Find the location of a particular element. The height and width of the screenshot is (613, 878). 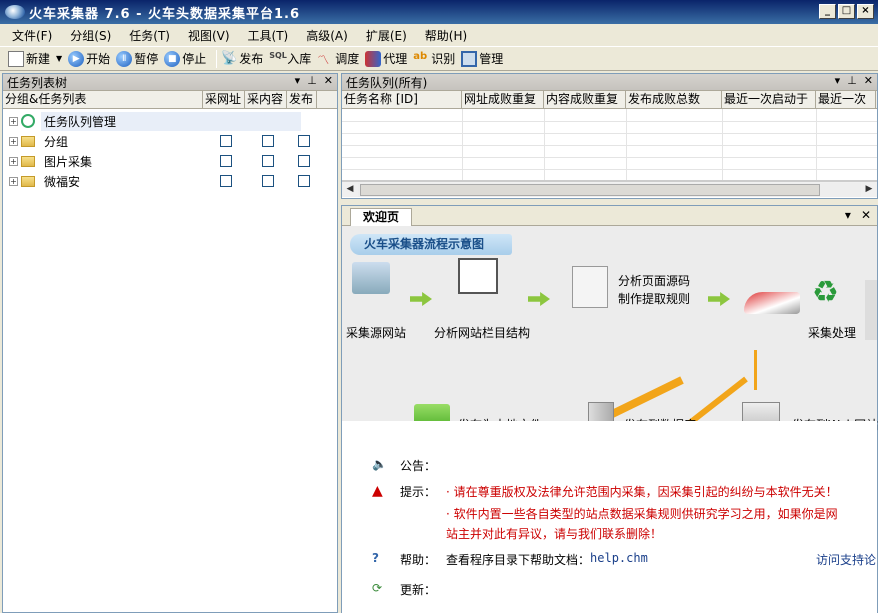

col-publish-stats: 发布成败总数 is located at coordinates (674, 99).